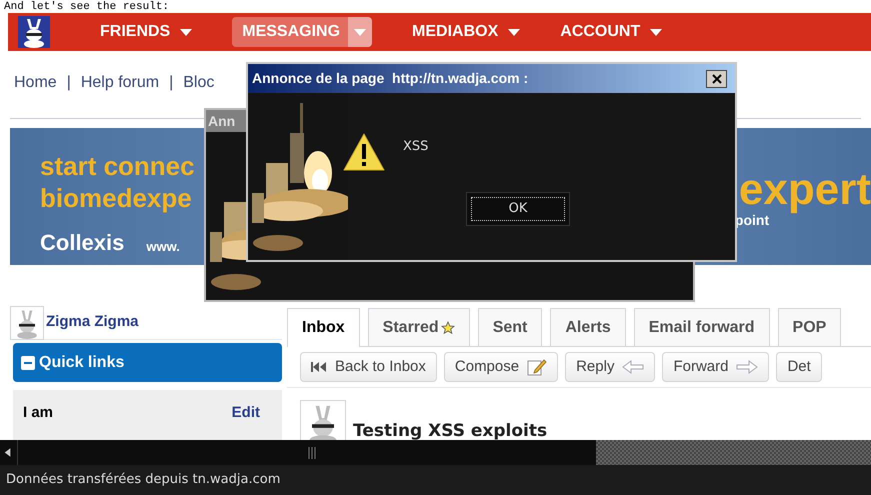 The height and width of the screenshot is (495, 871). What do you see at coordinates (799, 367) in the screenshot?
I see `toolbar-button: Det` at bounding box center [799, 367].